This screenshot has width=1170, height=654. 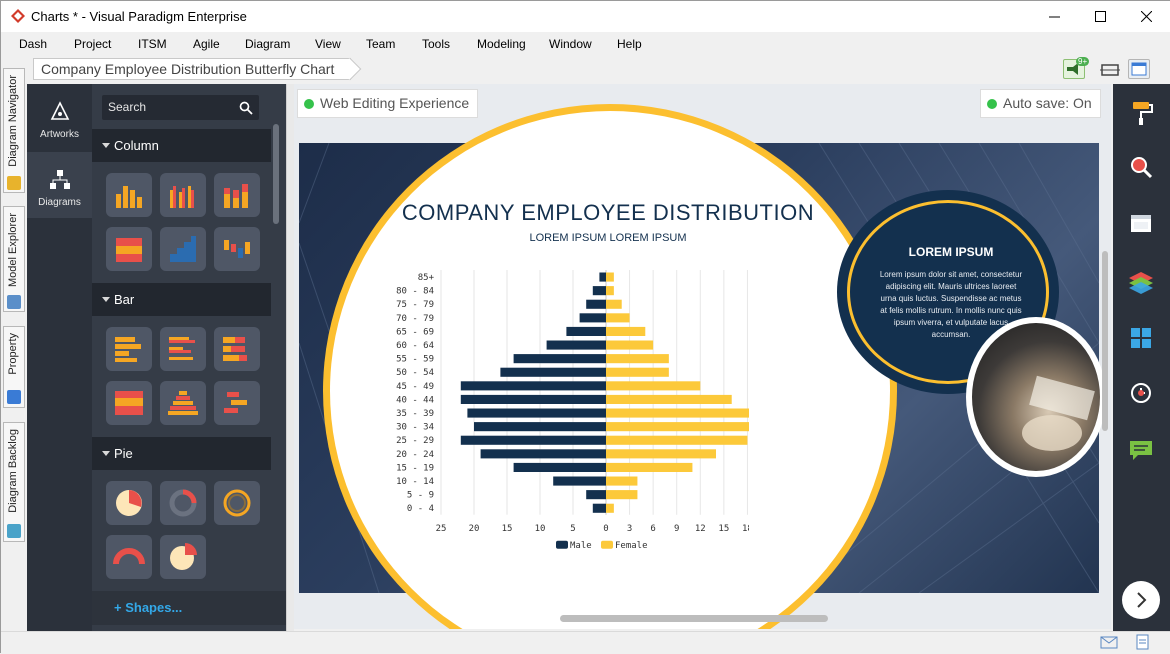 I want to click on legend-label-female: Female, so click(x=631, y=546).